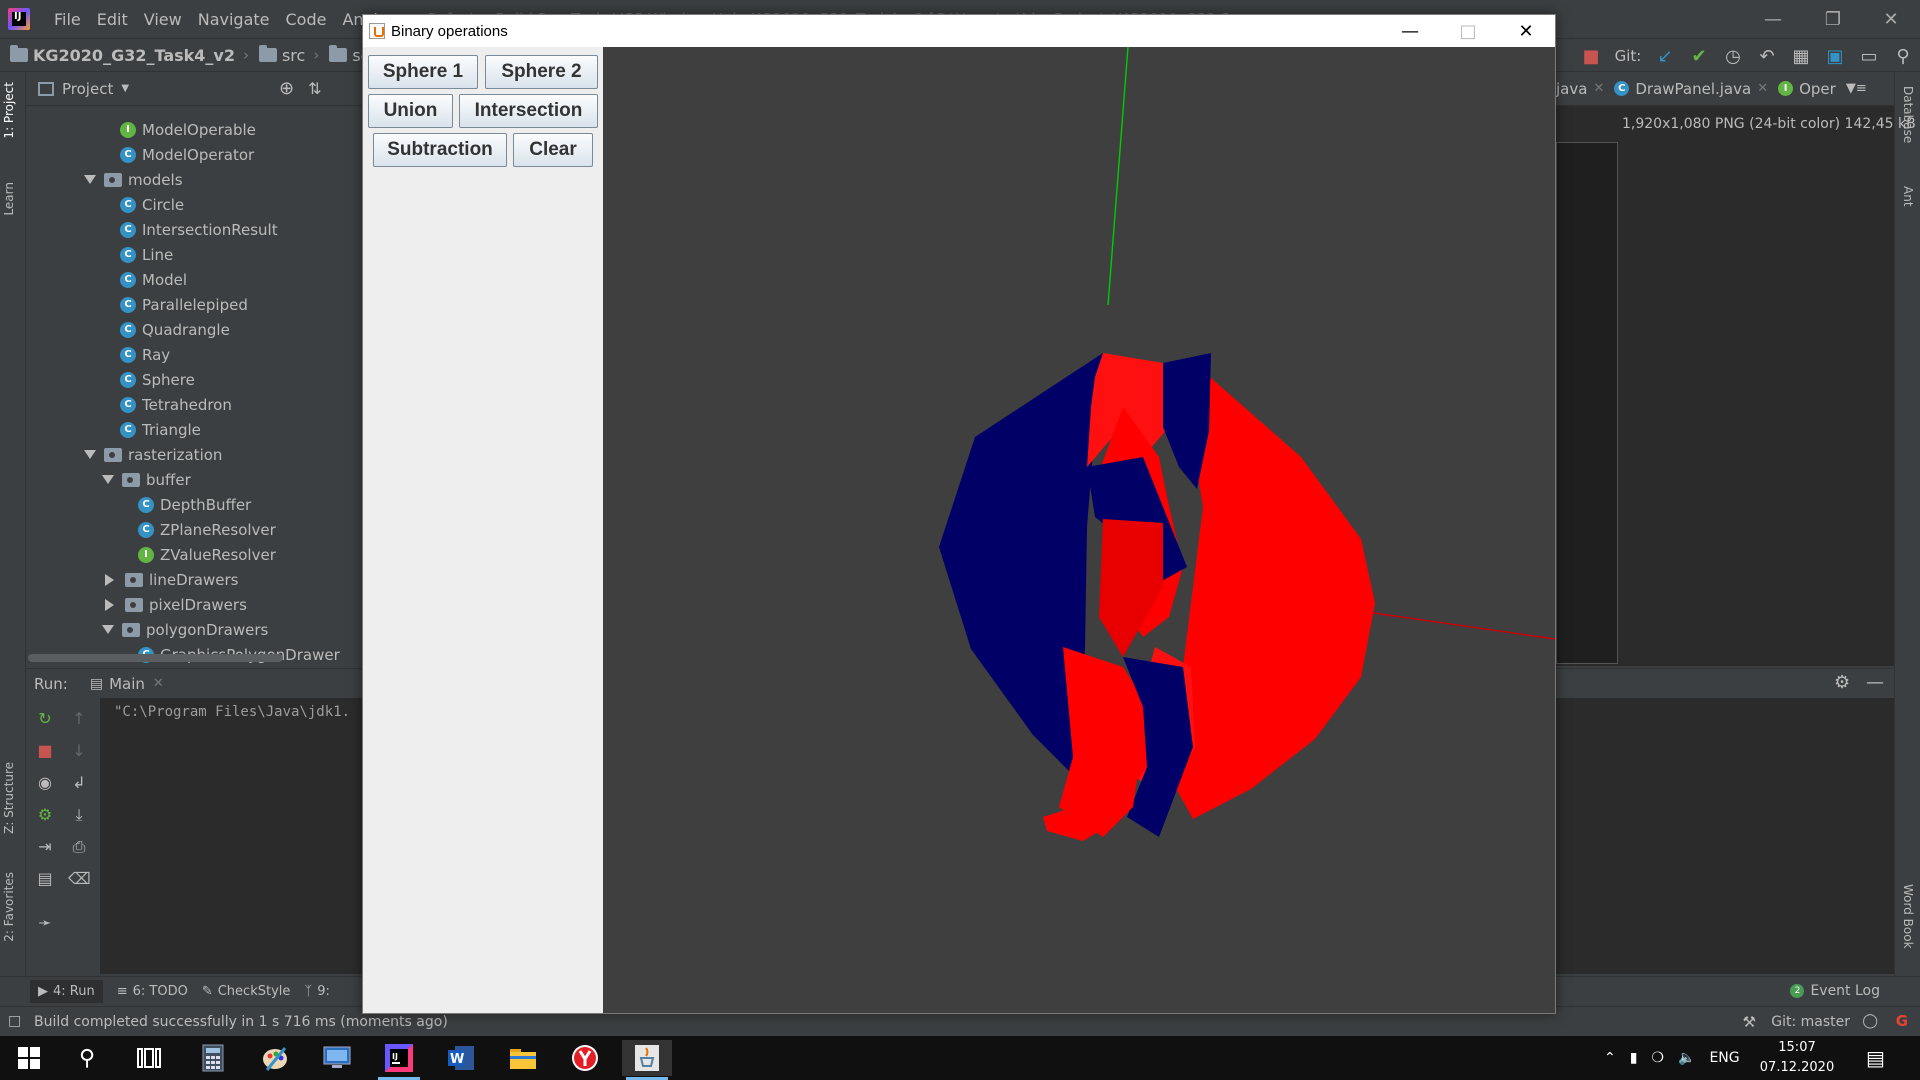 Image resolution: width=1920 pixels, height=1080 pixels. I want to click on settings-icon: ⚒, so click(1749, 1022).